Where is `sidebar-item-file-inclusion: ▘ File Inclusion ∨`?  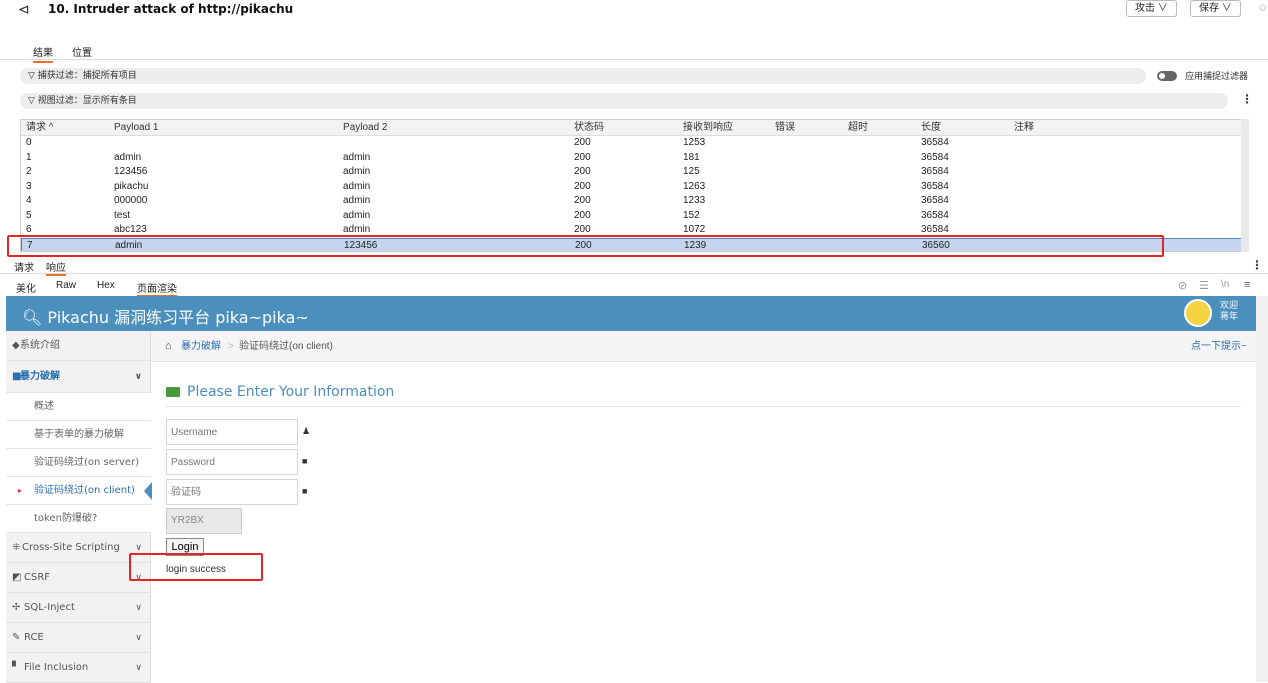 sidebar-item-file-inclusion: ▘ File Inclusion ∨ is located at coordinates (78, 668).